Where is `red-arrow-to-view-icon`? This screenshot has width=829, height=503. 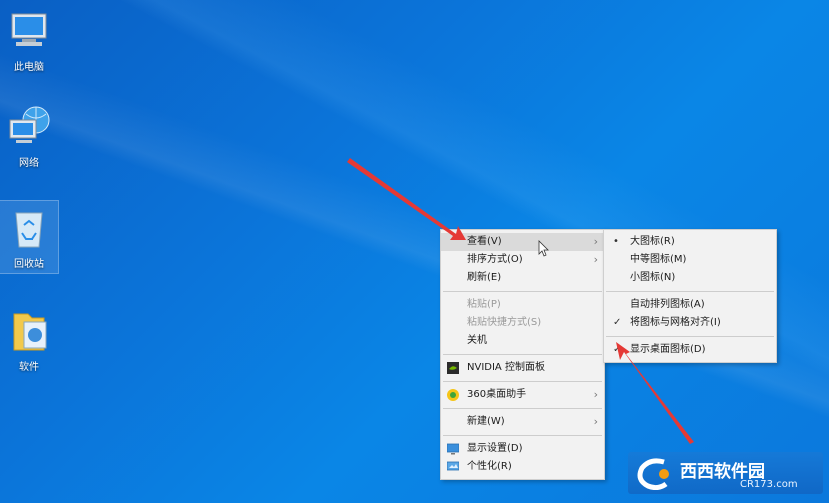 red-arrow-to-view-icon is located at coordinates (406, 199).